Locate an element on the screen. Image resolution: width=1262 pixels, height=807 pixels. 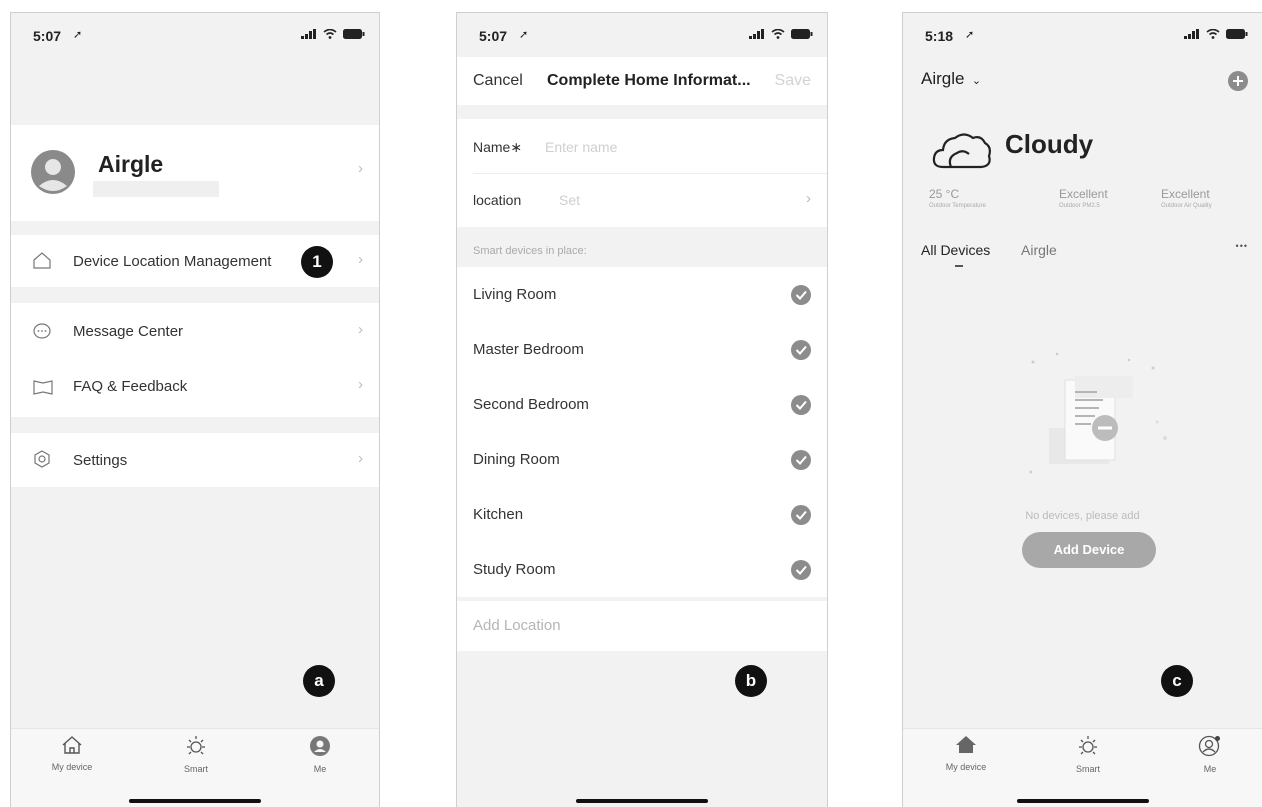
room-label: Dining Room is located at coordinates (516, 459).